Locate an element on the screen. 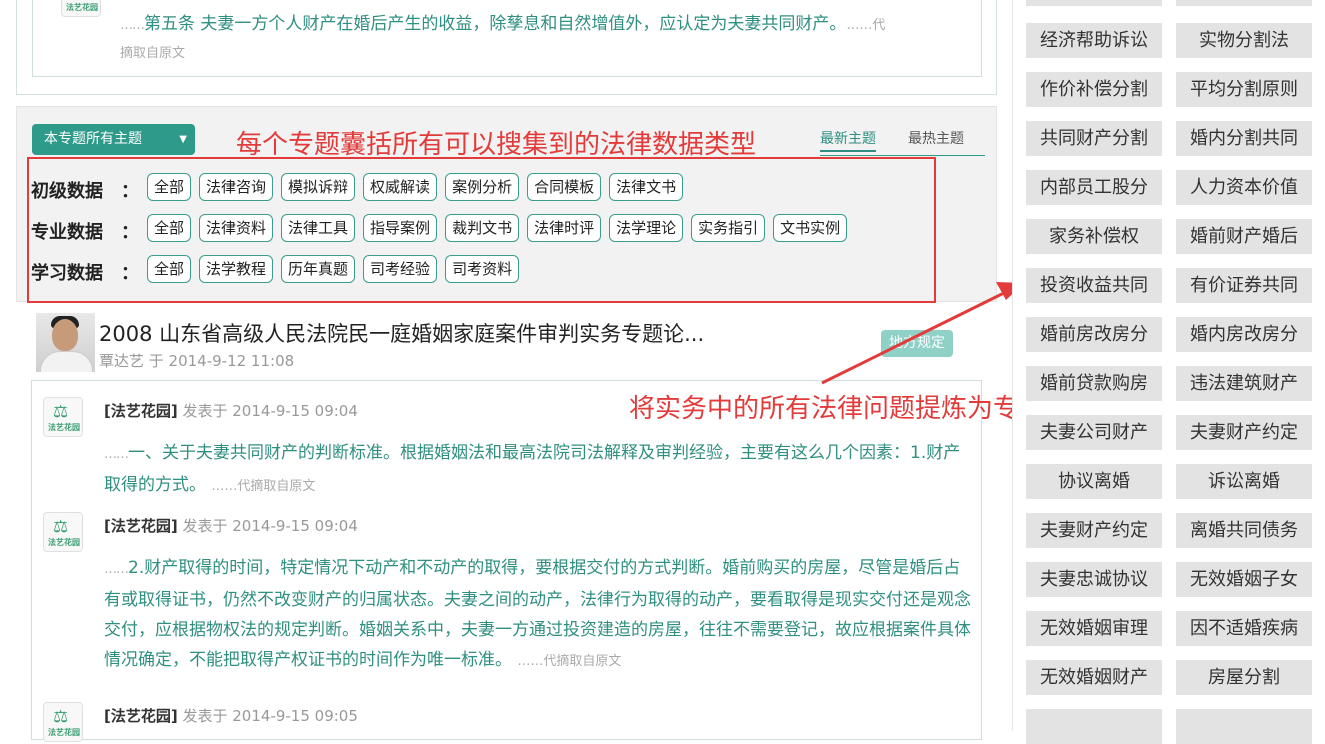 This screenshot has height=744, width=1325. post-author-line: 覃达艺 于 2014-9-12 11:08 is located at coordinates (197, 361).